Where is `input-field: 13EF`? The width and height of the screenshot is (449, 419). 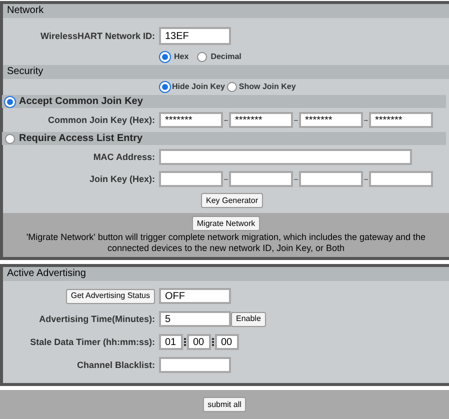 input-field: 13EF is located at coordinates (195, 36).